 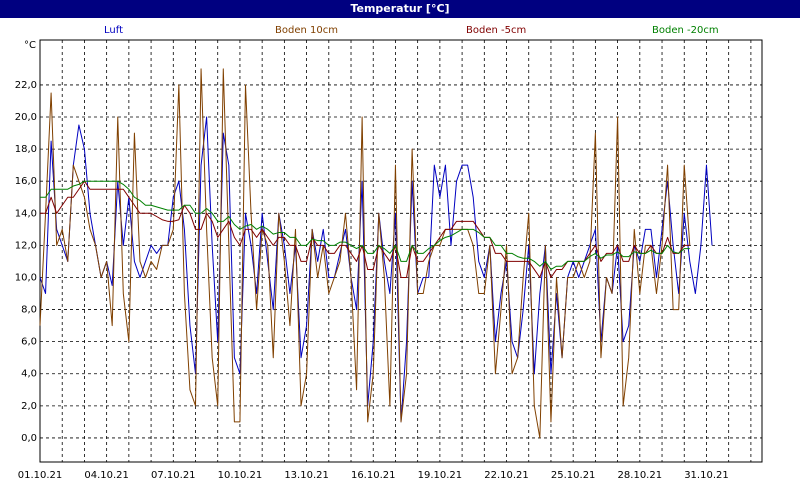 What do you see at coordinates (26, 277) in the screenshot?
I see `y-tick-label: 10,0` at bounding box center [26, 277].